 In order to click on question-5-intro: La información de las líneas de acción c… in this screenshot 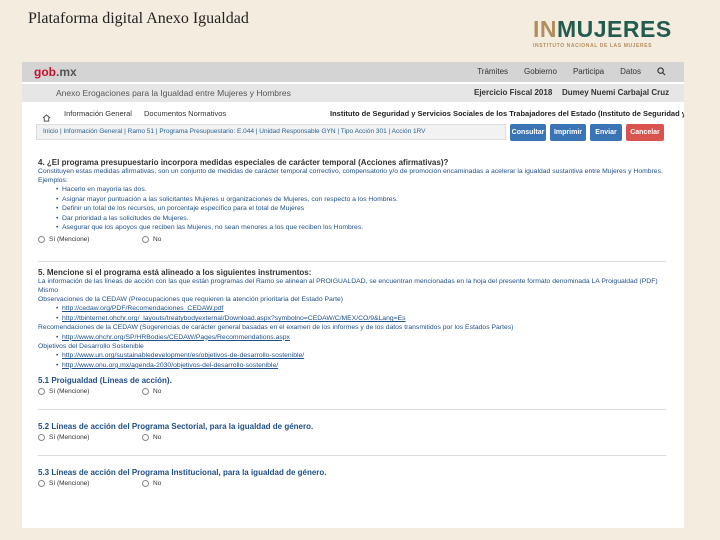, I will do `click(348, 286)`.